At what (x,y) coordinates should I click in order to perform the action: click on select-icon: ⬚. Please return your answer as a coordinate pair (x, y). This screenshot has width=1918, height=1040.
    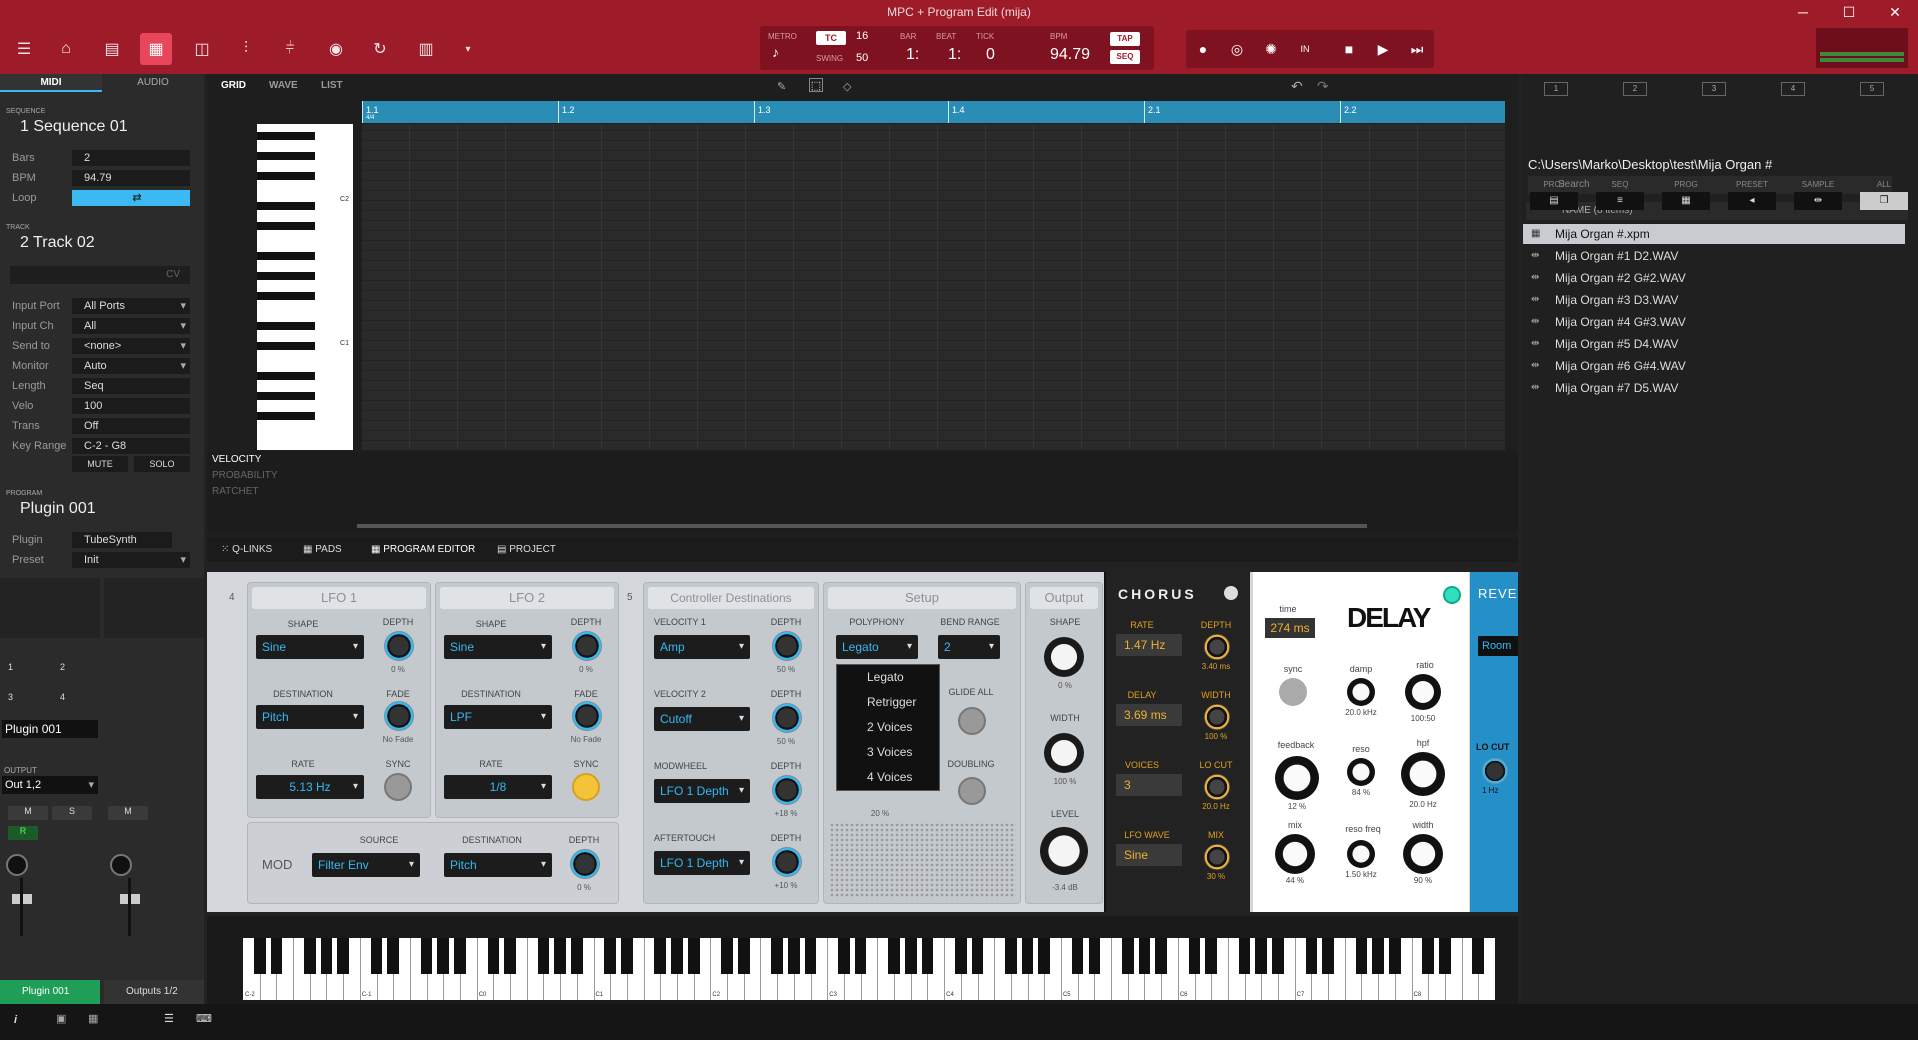
    Looking at the image, I should click on (816, 85).